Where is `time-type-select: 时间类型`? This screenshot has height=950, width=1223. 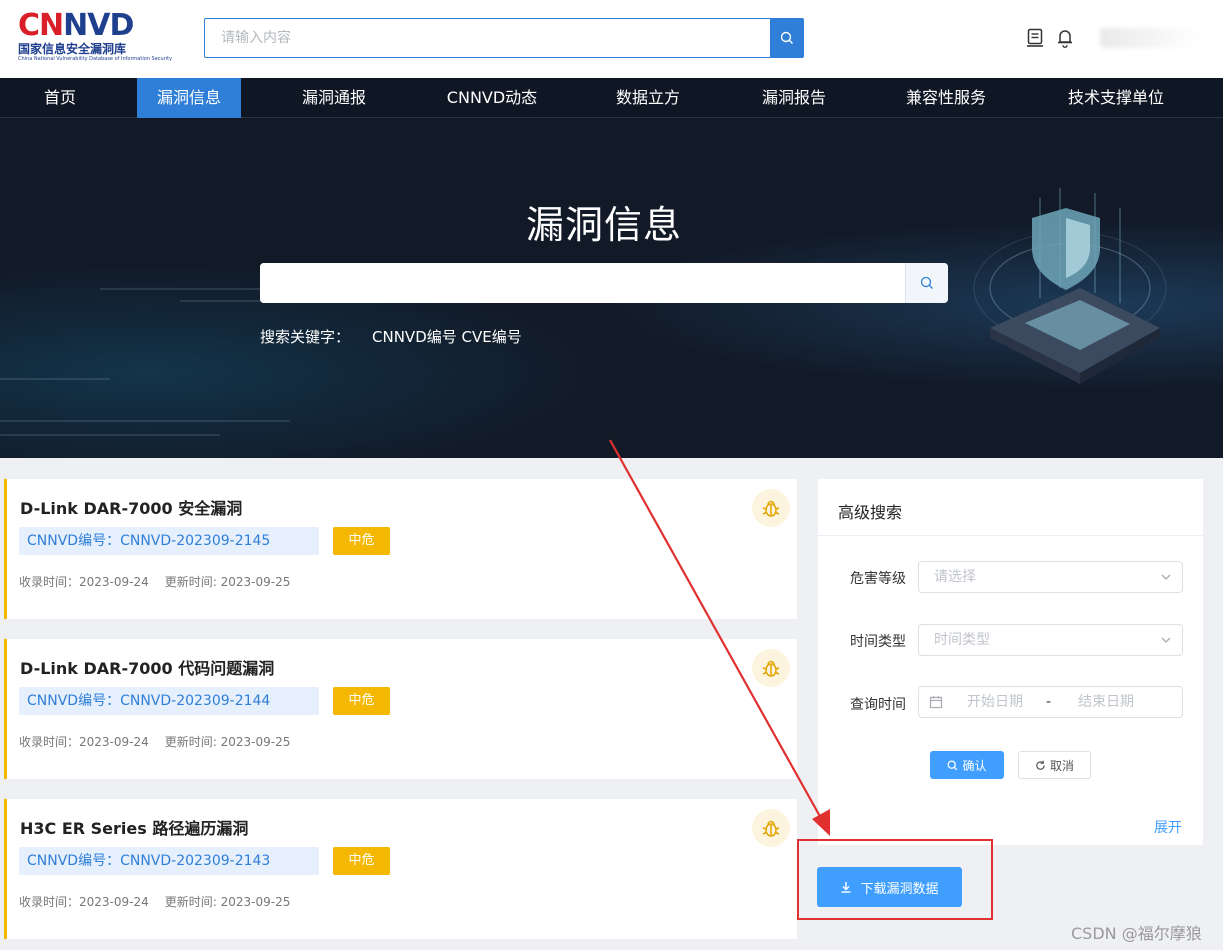 time-type-select: 时间类型 is located at coordinates (1050, 640).